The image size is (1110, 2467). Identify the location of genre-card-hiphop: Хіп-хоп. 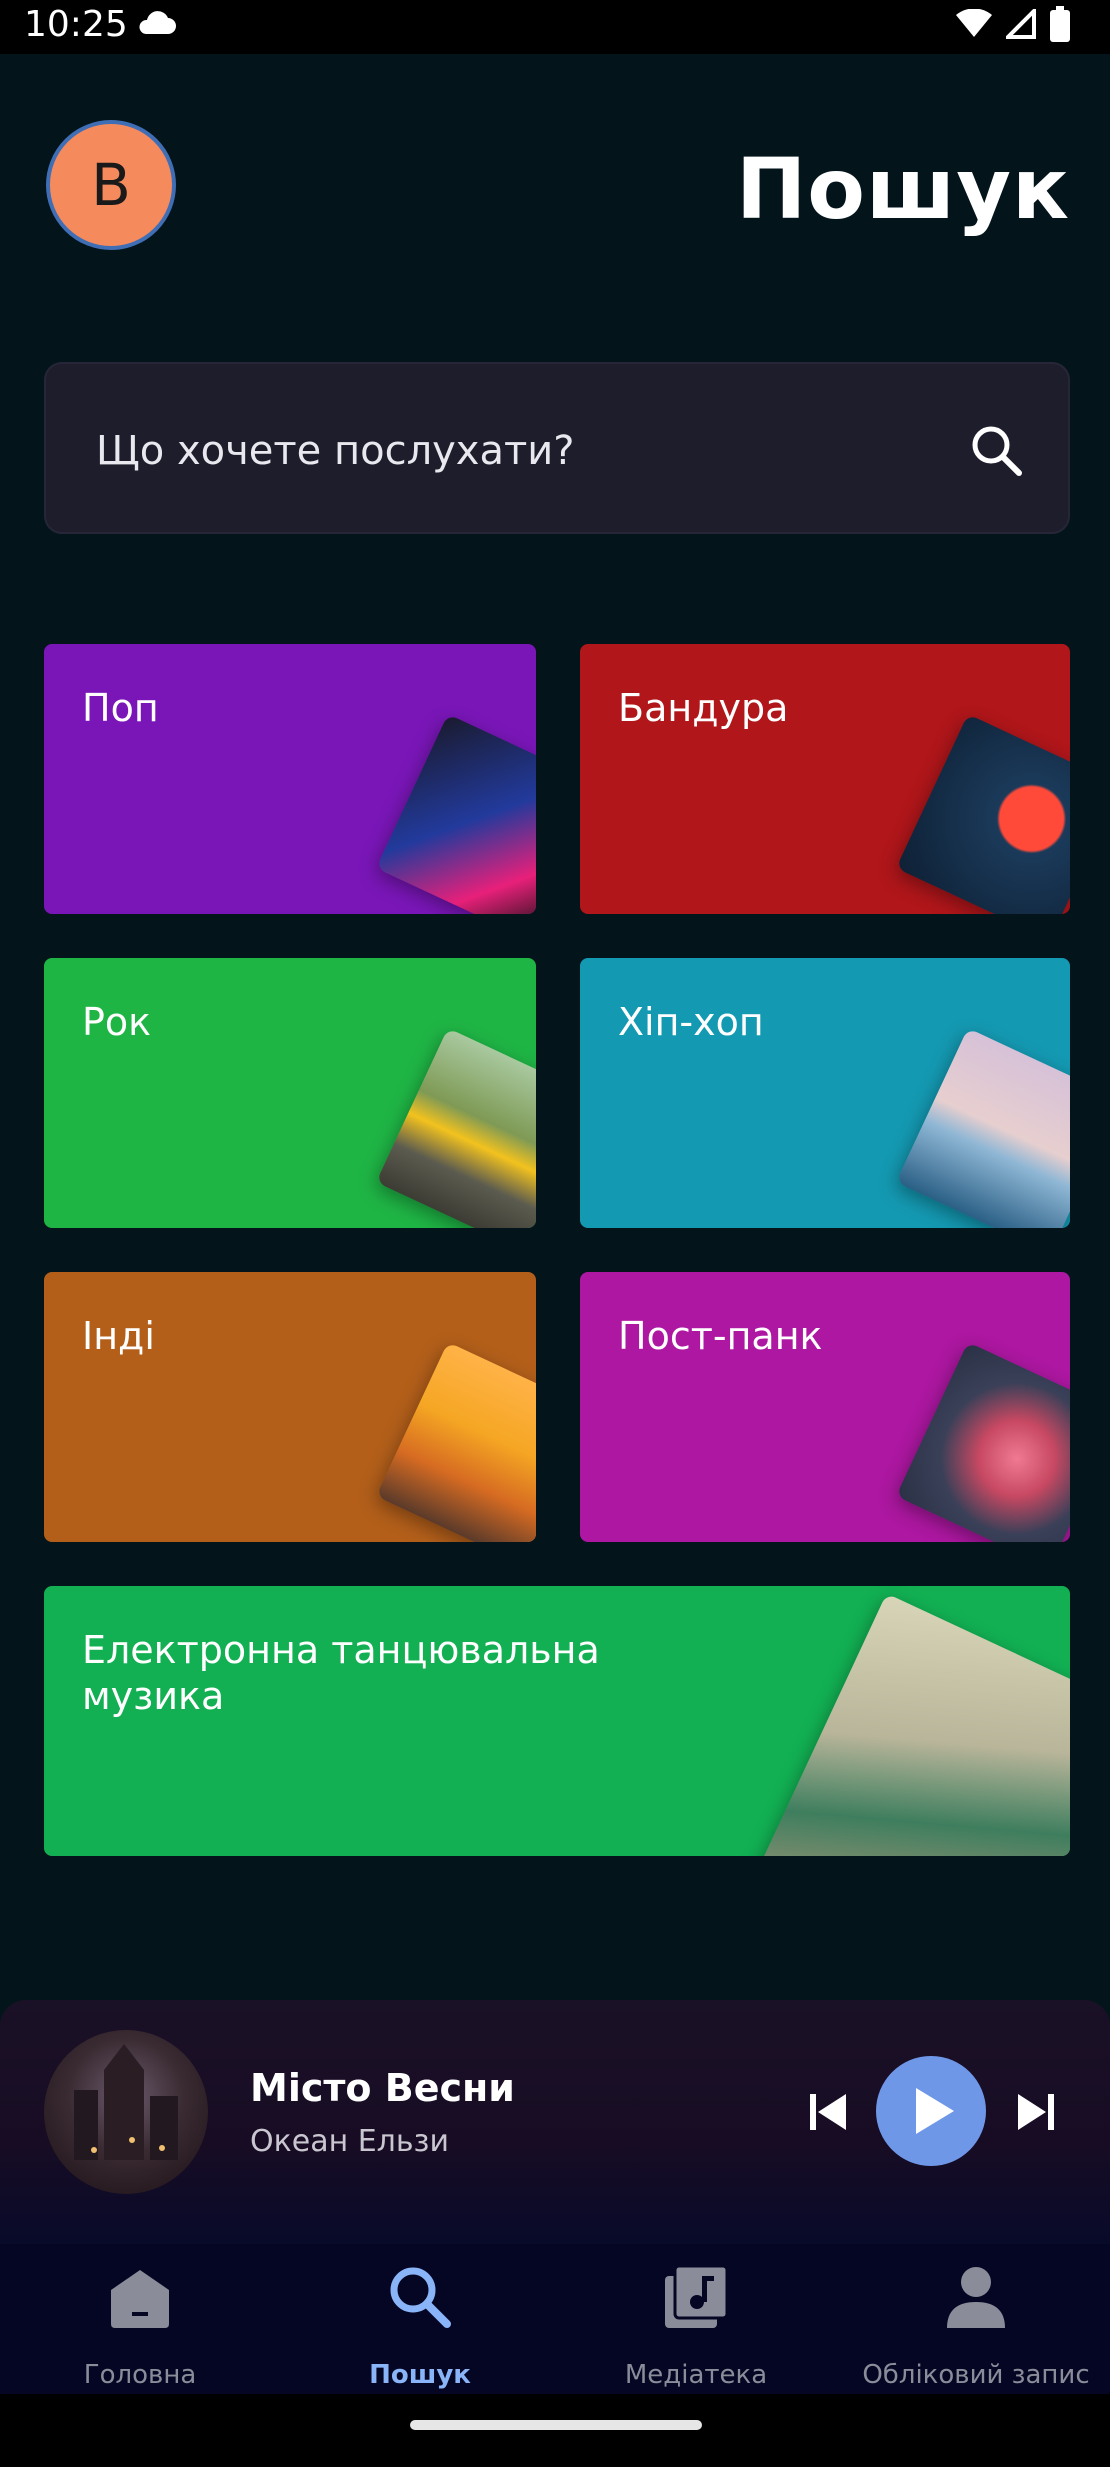
(825, 1093).